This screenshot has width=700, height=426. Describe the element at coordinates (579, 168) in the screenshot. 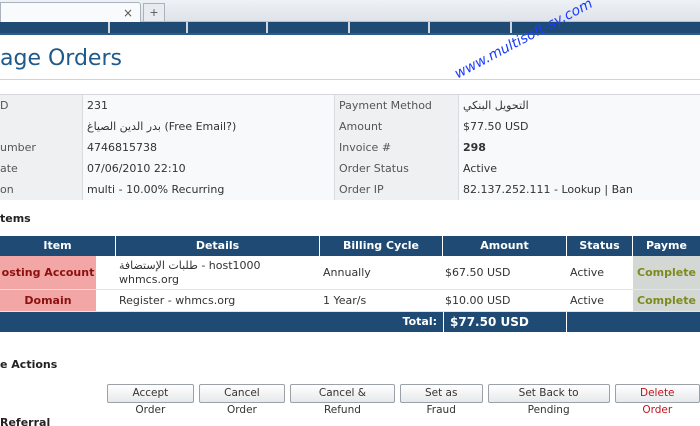

I see `order-status-value: Active` at that location.